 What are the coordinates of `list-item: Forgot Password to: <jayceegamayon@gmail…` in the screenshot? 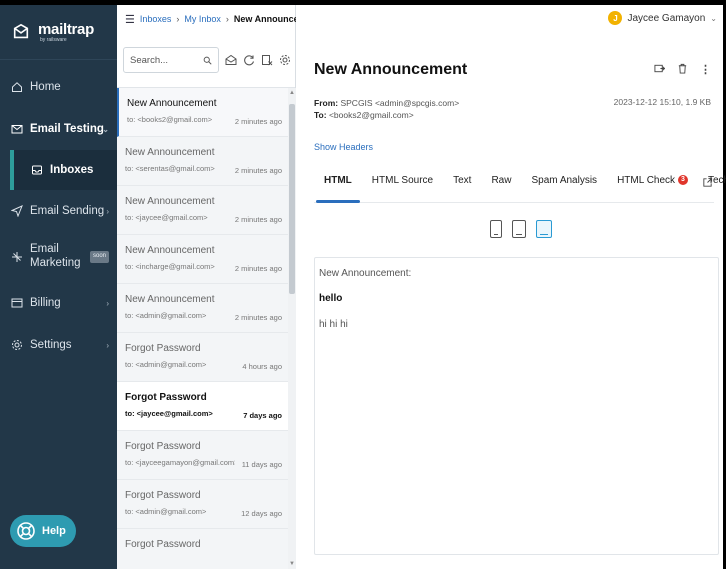 It's located at (202, 455).